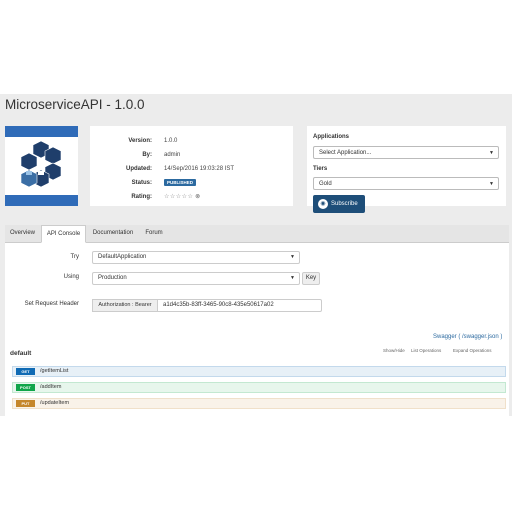 This screenshot has height=512, width=512. I want to click on show-hide-link: Show/Hide, so click(394, 350).